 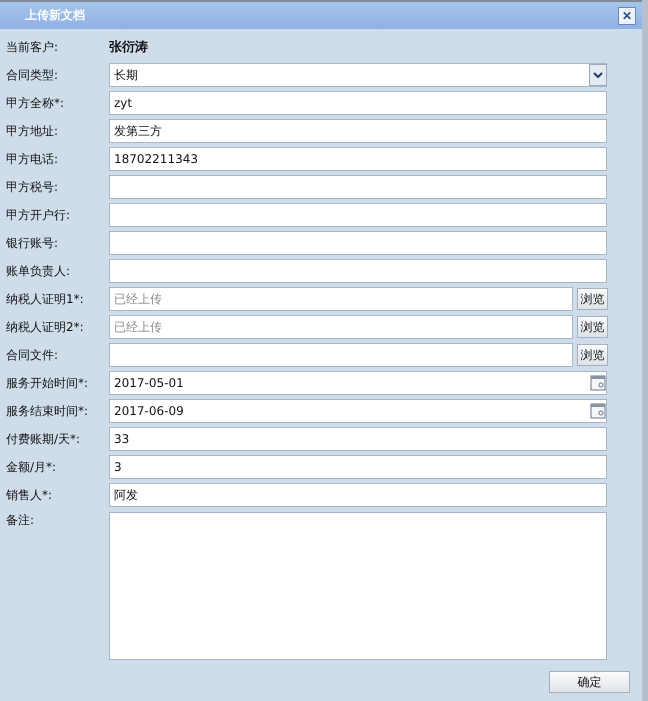 What do you see at coordinates (627, 15) in the screenshot?
I see `close-button: ✕` at bounding box center [627, 15].